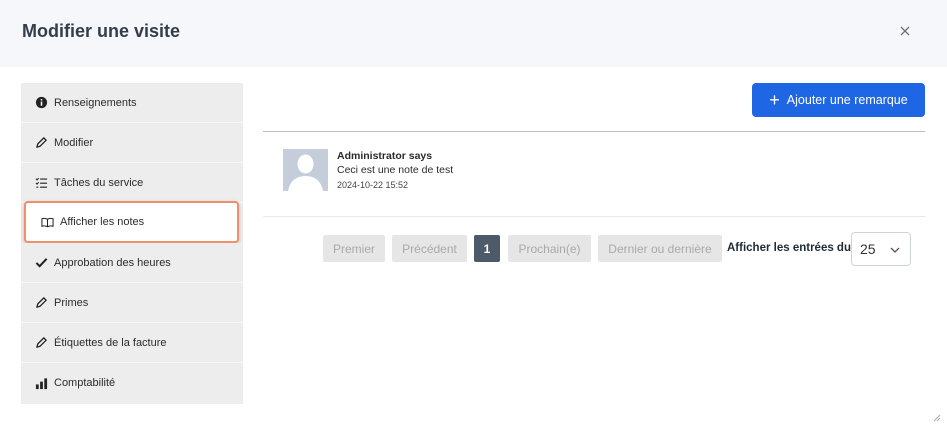 The width and height of the screenshot is (947, 426). Describe the element at coordinates (132, 143) in the screenshot. I see `sidebar-item-modifier: Modifier` at that location.